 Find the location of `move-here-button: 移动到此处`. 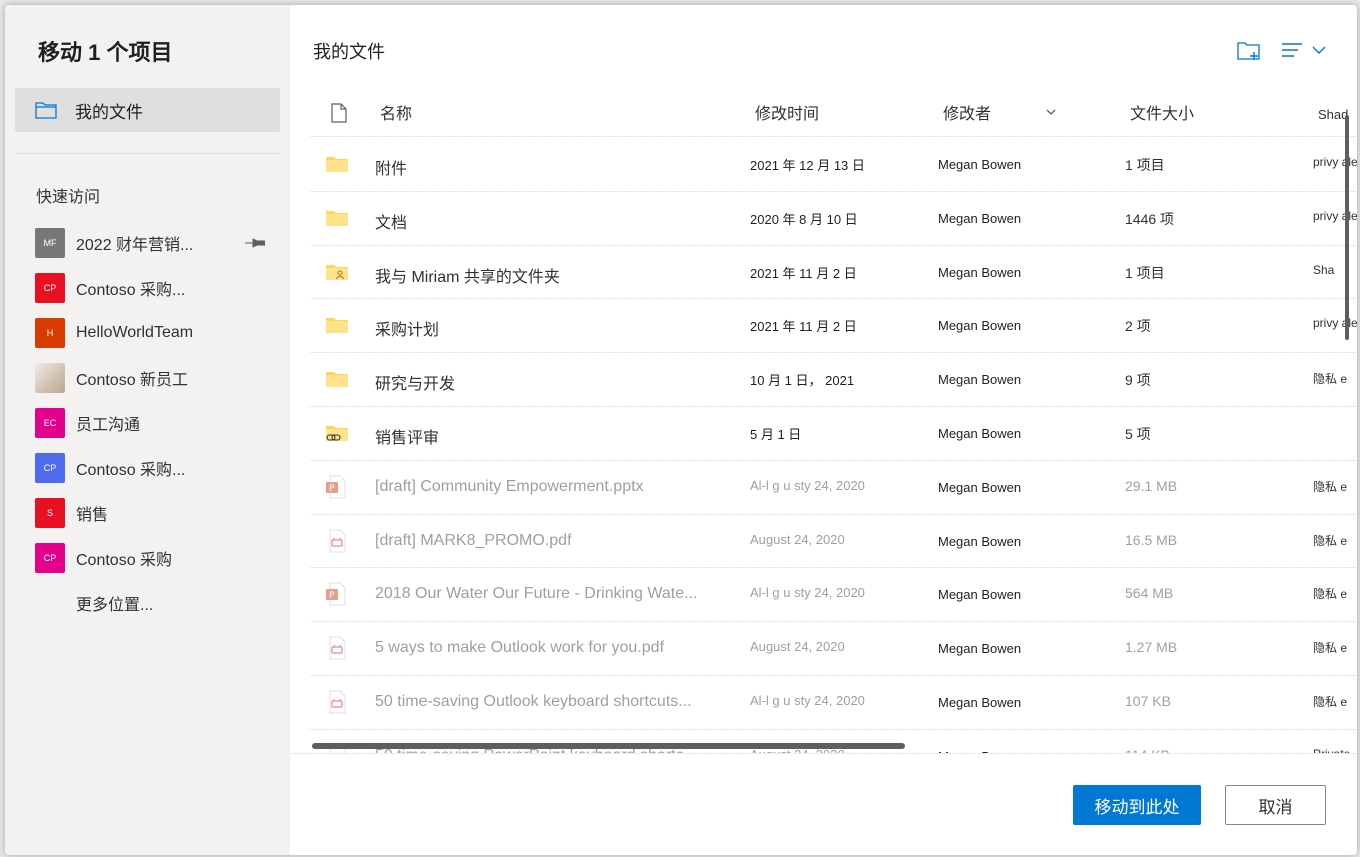

move-here-button: 移动到此处 is located at coordinates (1137, 805).